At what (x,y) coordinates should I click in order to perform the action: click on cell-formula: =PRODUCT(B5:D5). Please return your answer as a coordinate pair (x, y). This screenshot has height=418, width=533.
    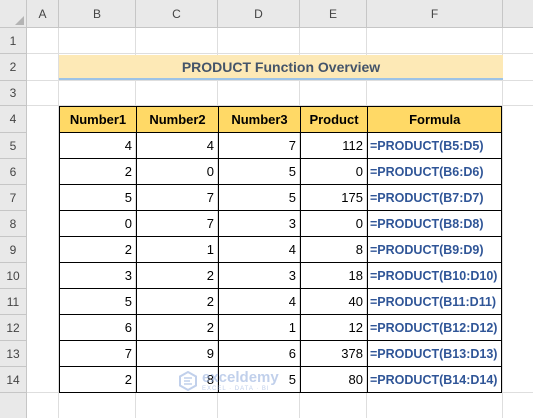
    Looking at the image, I should click on (434, 145).